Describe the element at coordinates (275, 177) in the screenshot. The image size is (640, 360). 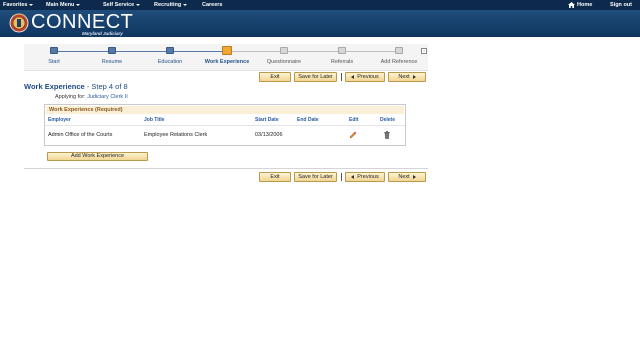
I see `exit-button-bottom: Exit` at that location.